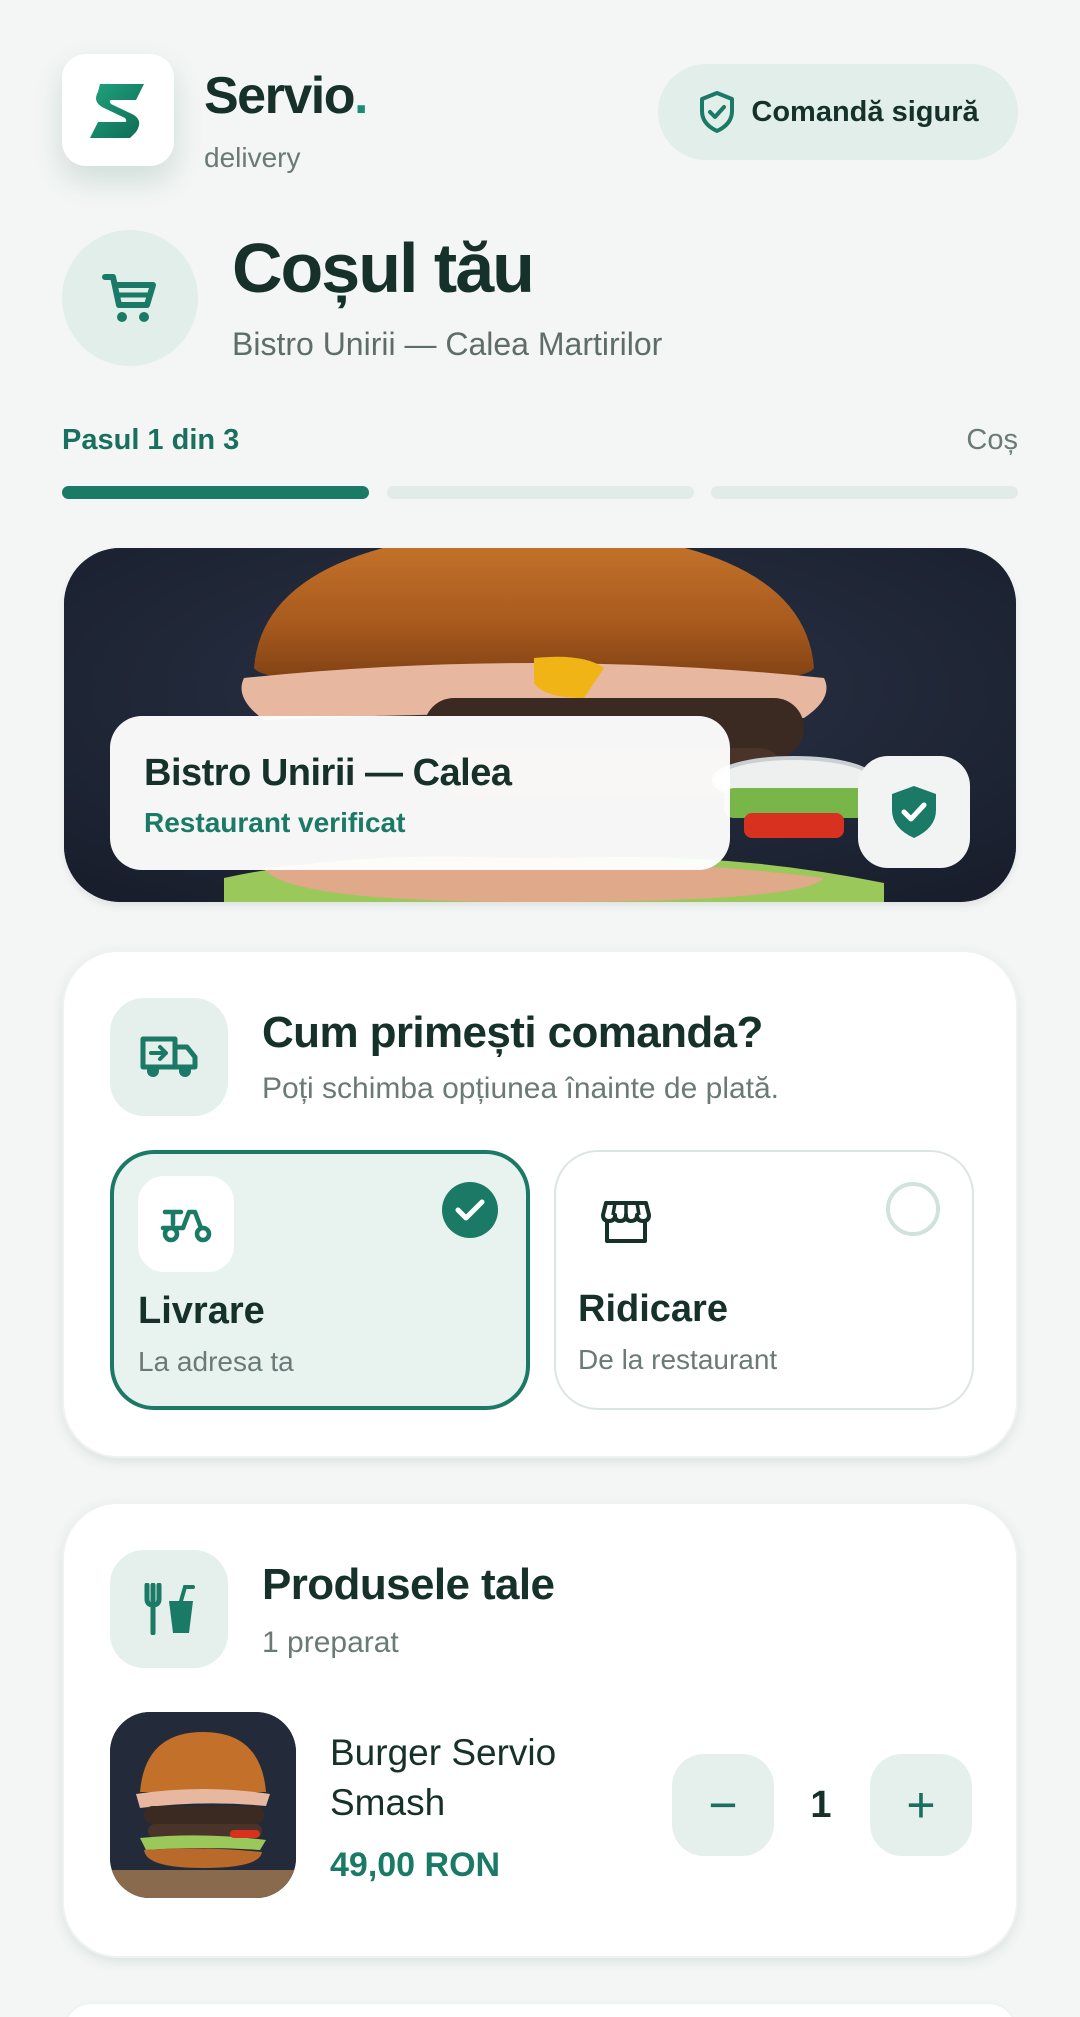 The width and height of the screenshot is (1080, 2017). I want to click on increase-qty-button: +, so click(921, 1805).